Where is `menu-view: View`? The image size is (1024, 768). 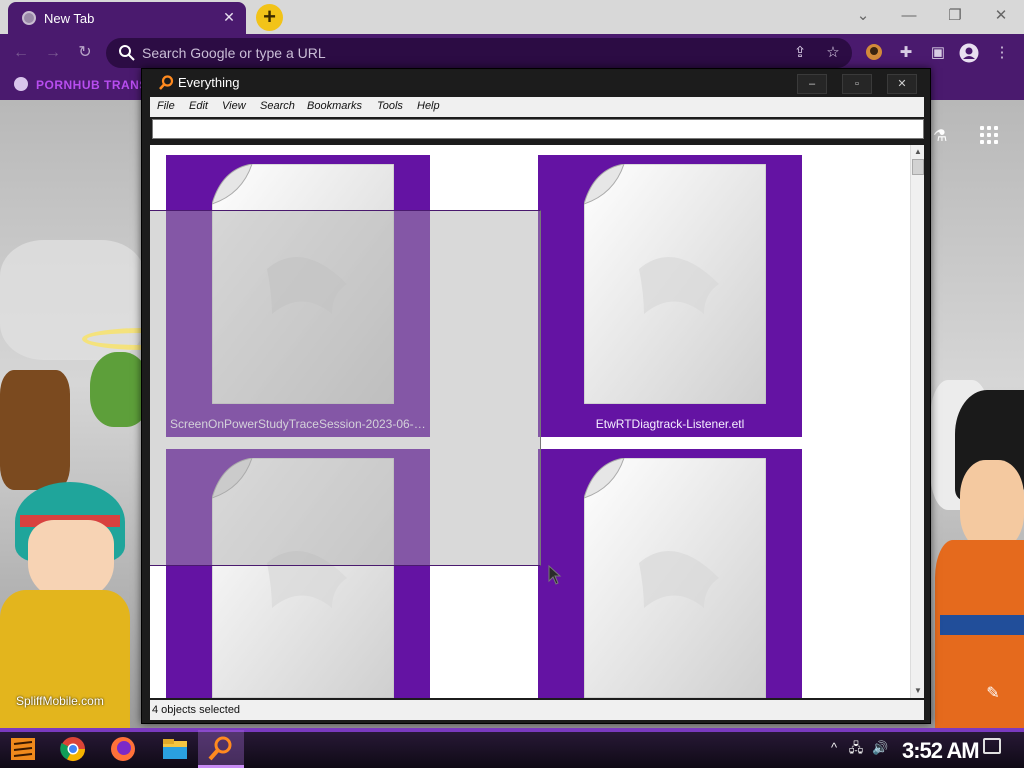 menu-view: View is located at coordinates (234, 106).